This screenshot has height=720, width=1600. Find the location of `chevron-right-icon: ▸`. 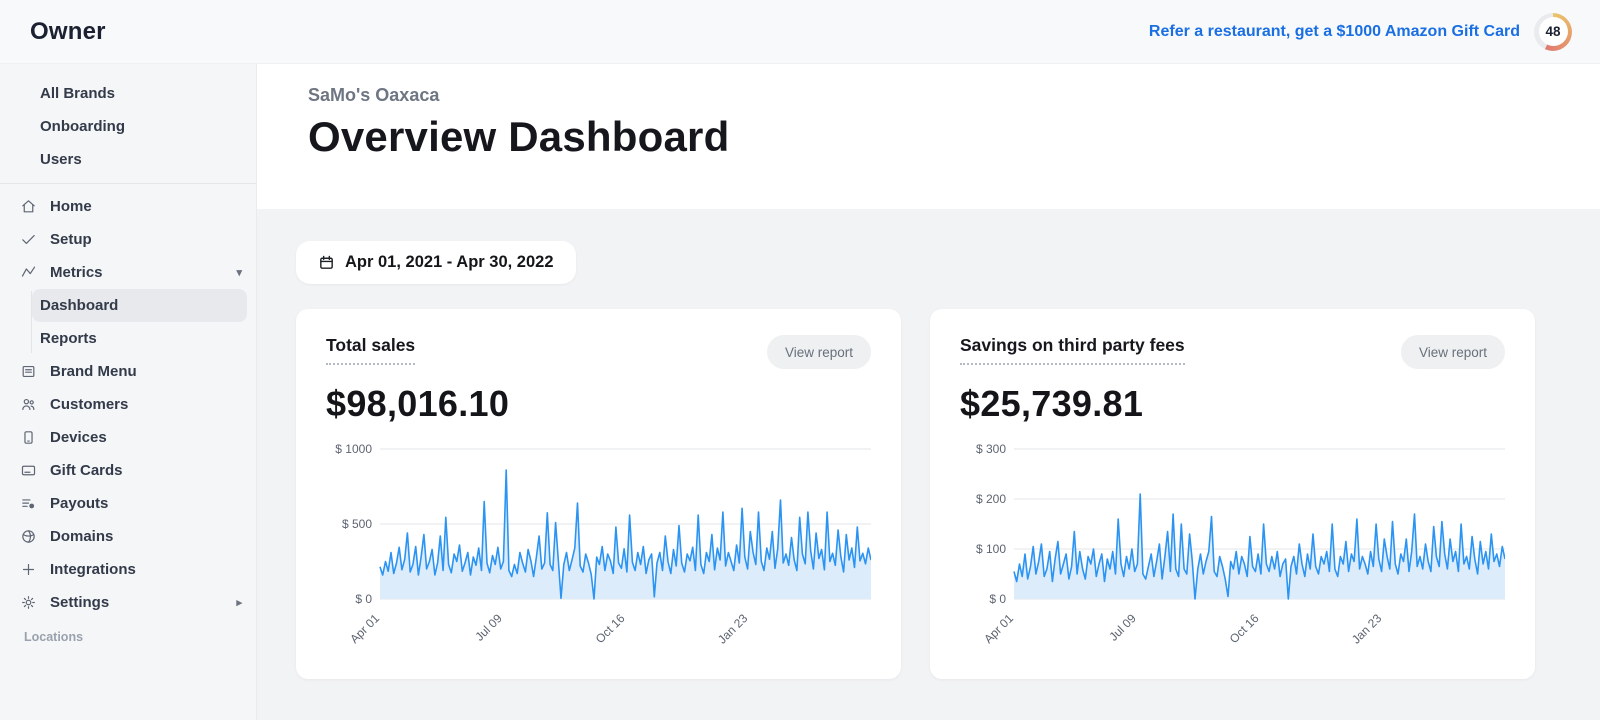

chevron-right-icon: ▸ is located at coordinates (239, 603).